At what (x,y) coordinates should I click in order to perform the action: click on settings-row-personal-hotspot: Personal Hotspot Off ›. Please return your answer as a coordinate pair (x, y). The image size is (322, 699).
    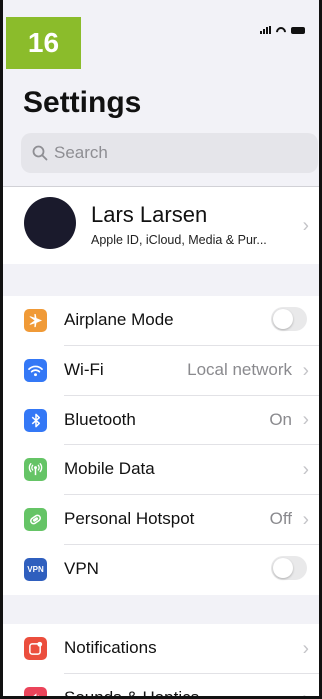
    Looking at the image, I should click on (161, 520).